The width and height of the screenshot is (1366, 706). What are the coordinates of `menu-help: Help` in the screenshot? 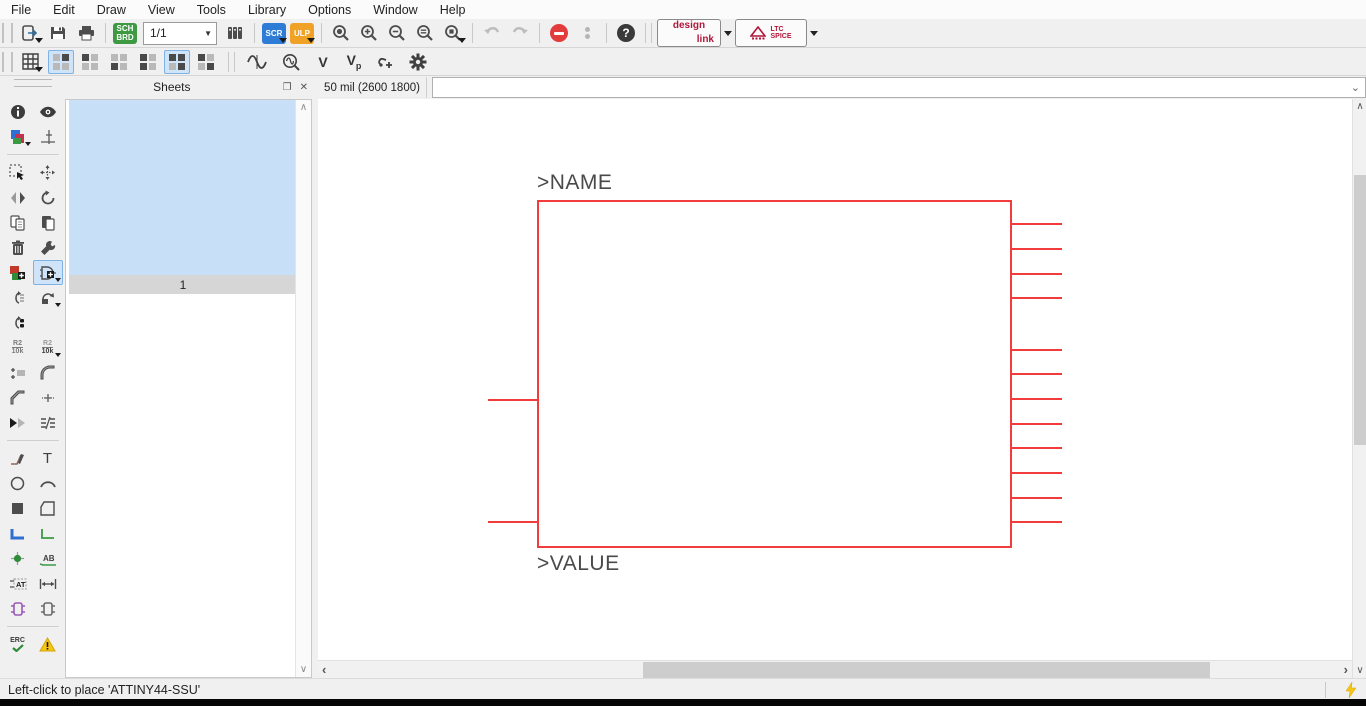 It's located at (453, 10).